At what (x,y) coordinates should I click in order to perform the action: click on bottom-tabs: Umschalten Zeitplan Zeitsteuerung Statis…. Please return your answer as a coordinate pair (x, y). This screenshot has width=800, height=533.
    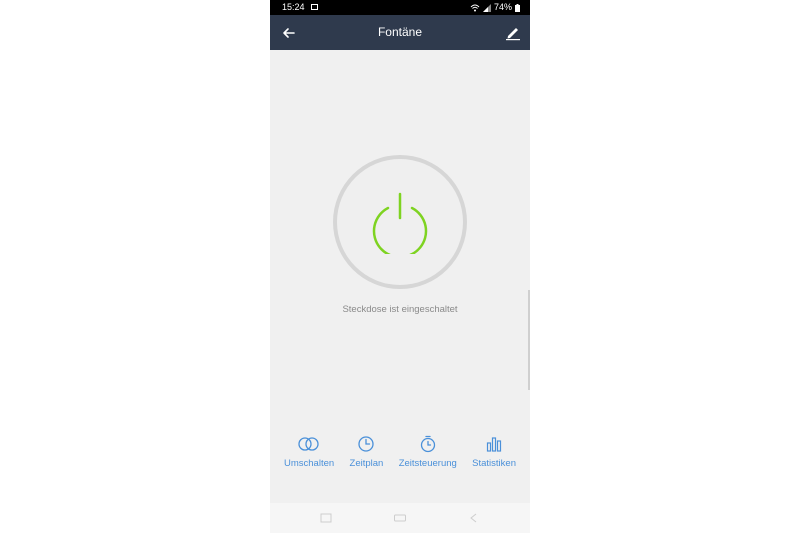
    Looking at the image, I should click on (400, 455).